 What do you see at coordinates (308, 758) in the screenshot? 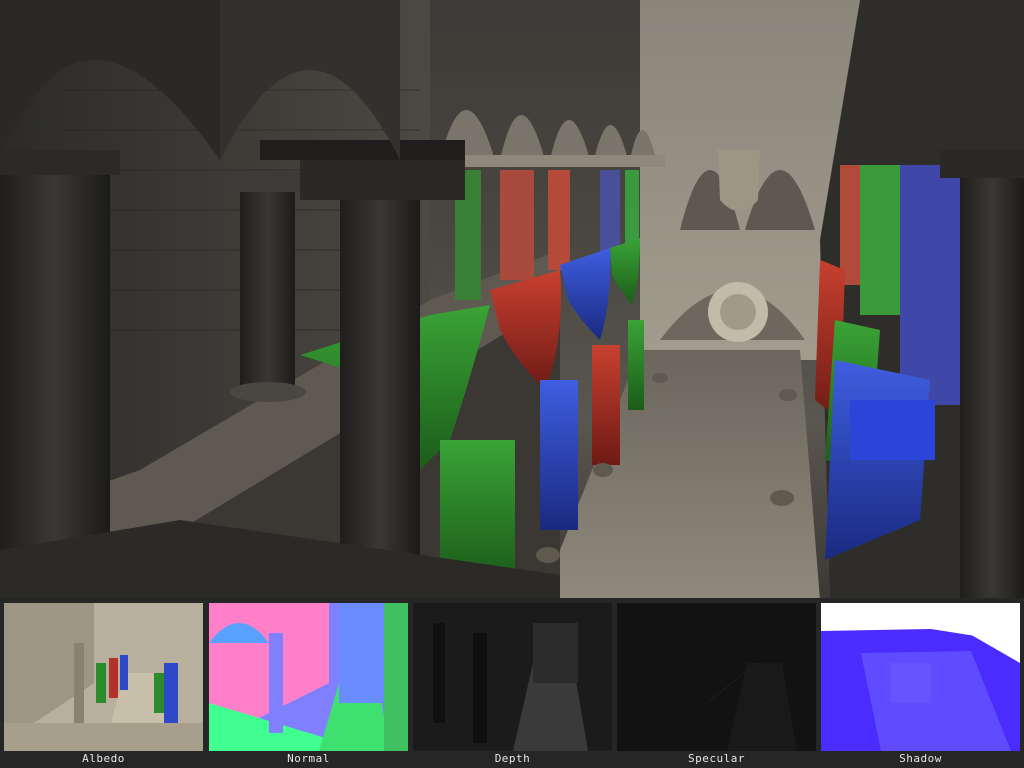
I see `gbuffer-normal-label: Normal` at bounding box center [308, 758].